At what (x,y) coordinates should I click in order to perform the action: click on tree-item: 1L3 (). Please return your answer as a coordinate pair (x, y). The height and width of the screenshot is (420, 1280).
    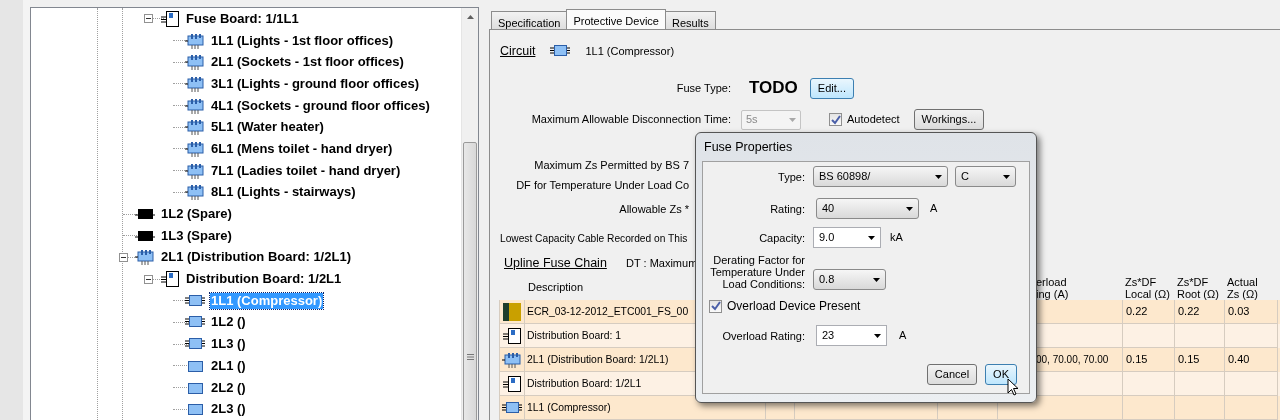
    Looking at the image, I should click on (228, 344).